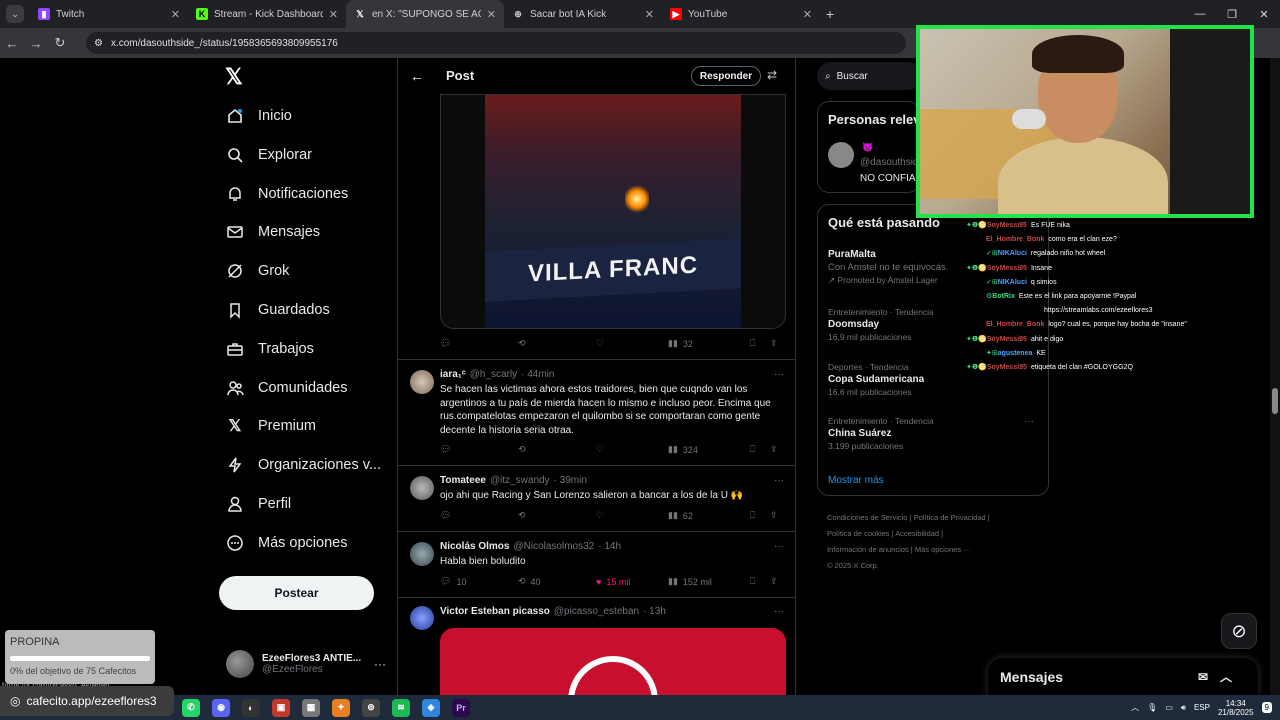  What do you see at coordinates (1264, 14) in the screenshot?
I see `close-window-icon: ✕` at bounding box center [1264, 14].